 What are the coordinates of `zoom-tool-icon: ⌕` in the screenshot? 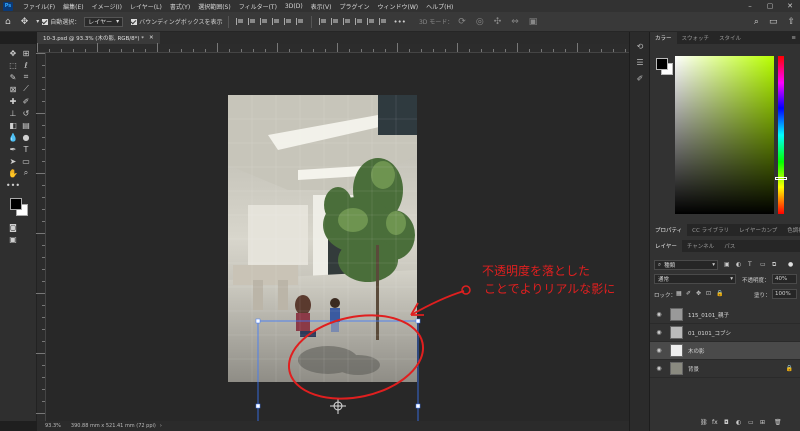 It's located at (26, 173).